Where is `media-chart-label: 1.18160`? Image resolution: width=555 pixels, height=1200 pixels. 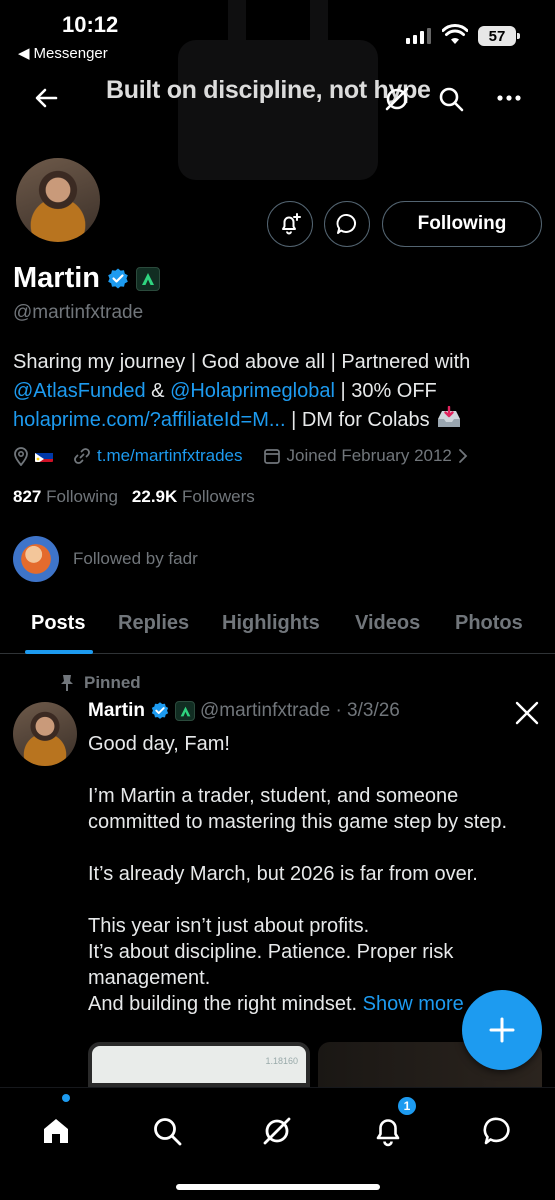
media-chart-label: 1.18160 is located at coordinates (281, 1061).